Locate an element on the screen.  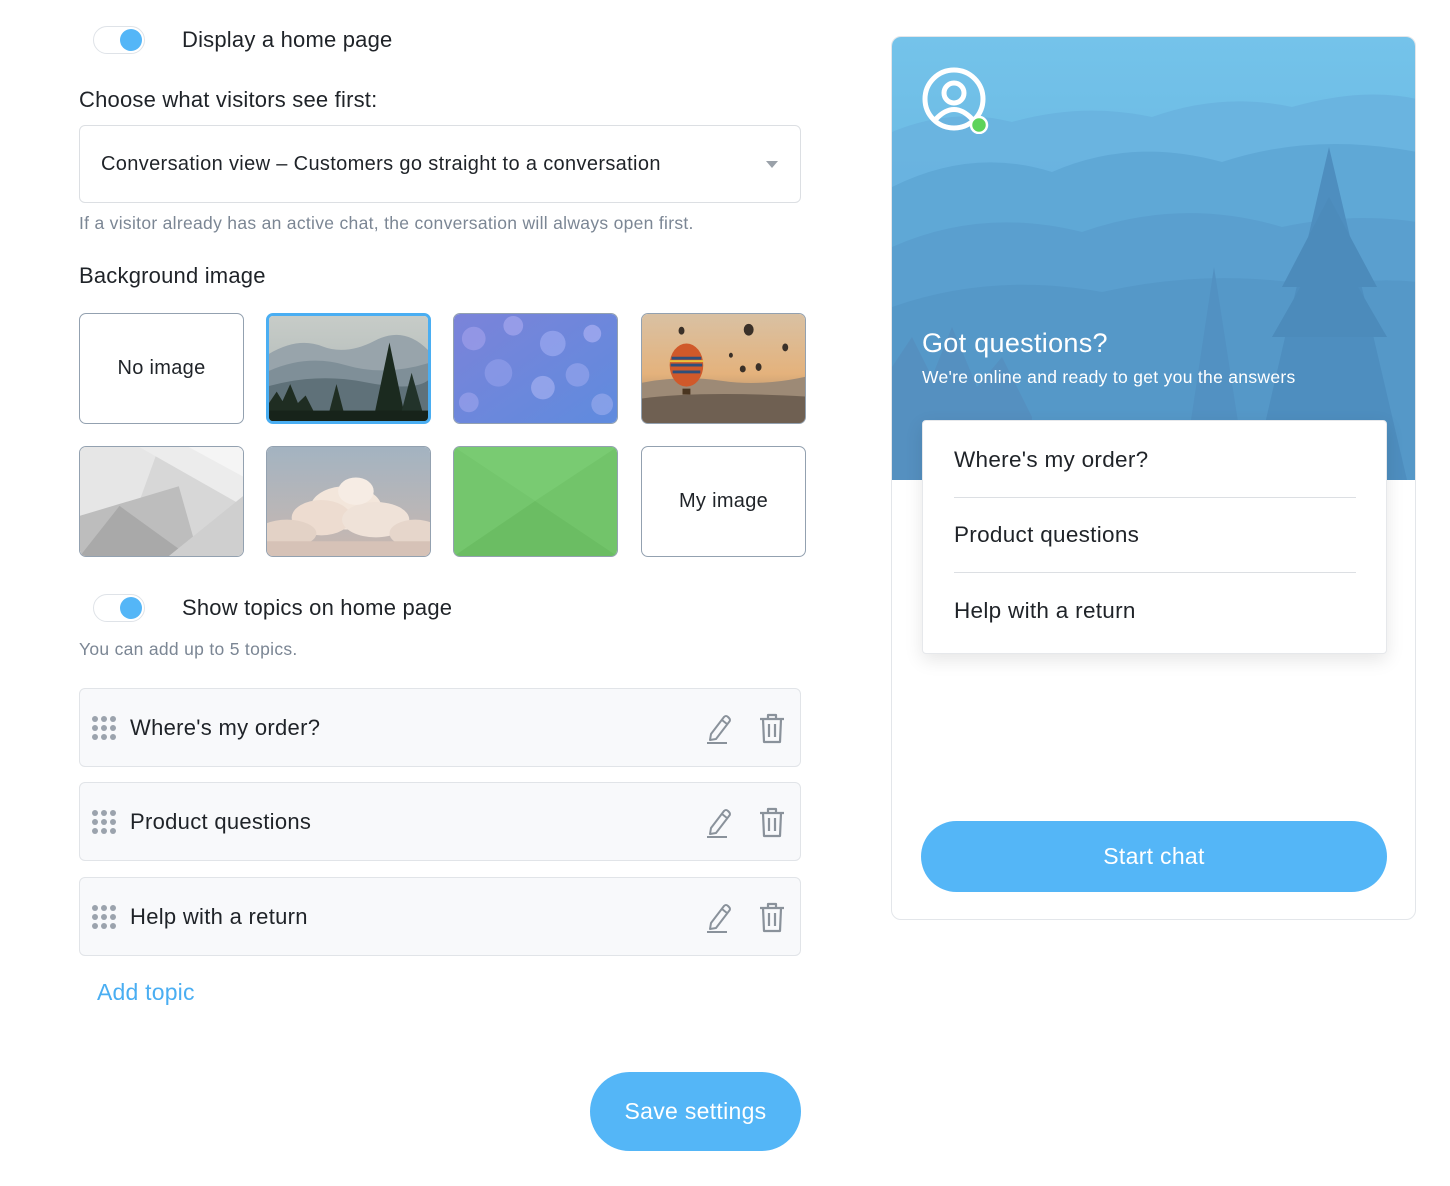
background-option-label: My image is located at coordinates (723, 501).